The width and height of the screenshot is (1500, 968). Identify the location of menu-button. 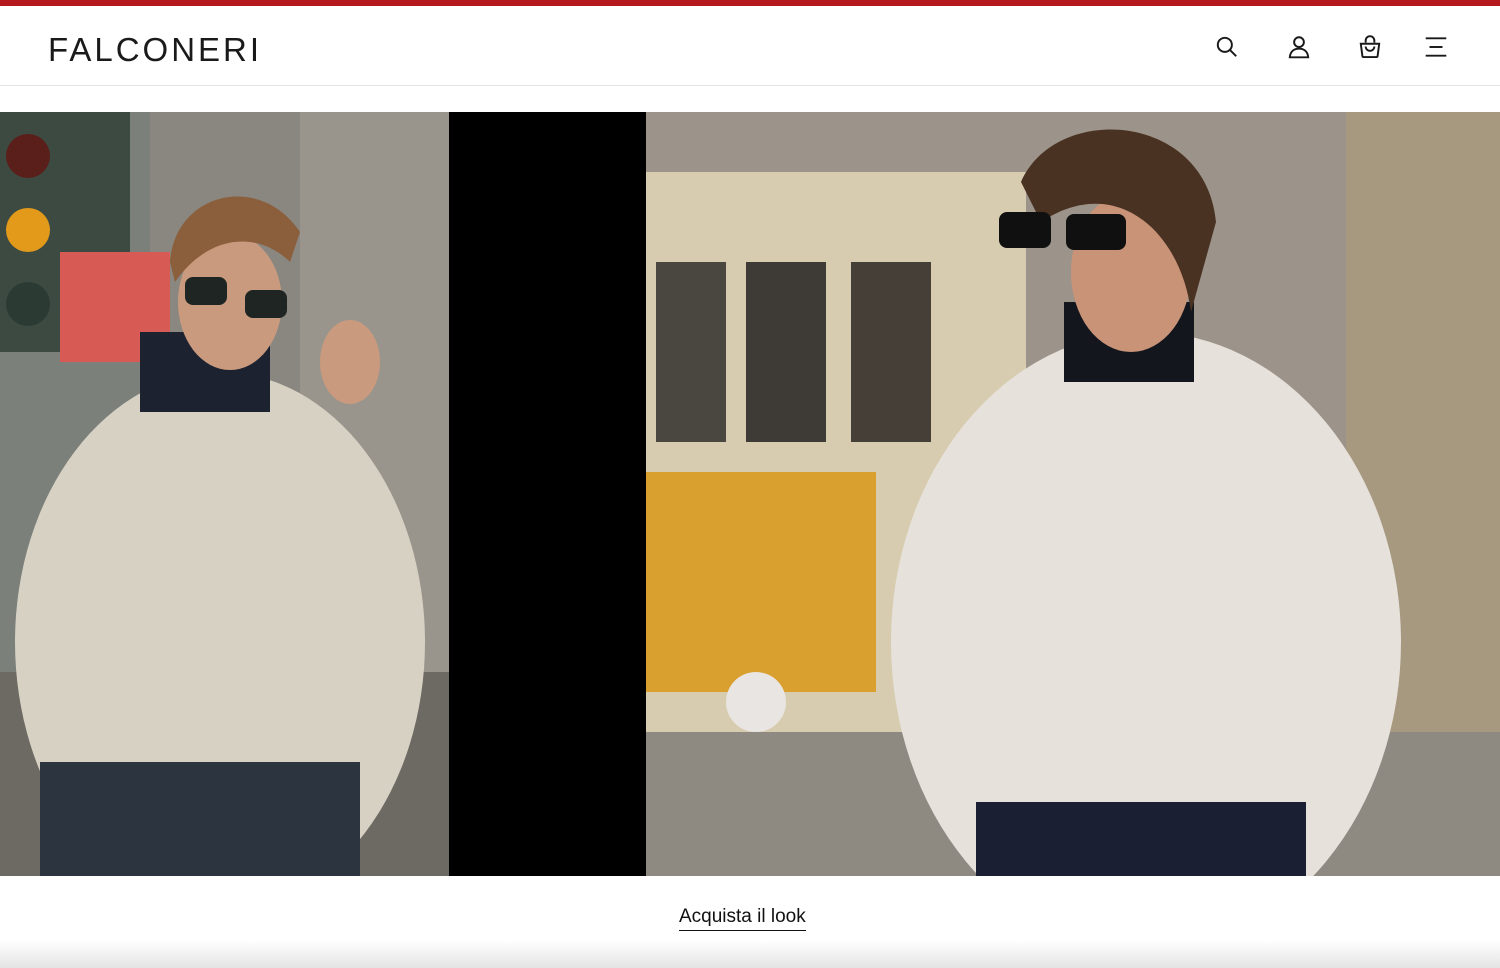
(1436, 47).